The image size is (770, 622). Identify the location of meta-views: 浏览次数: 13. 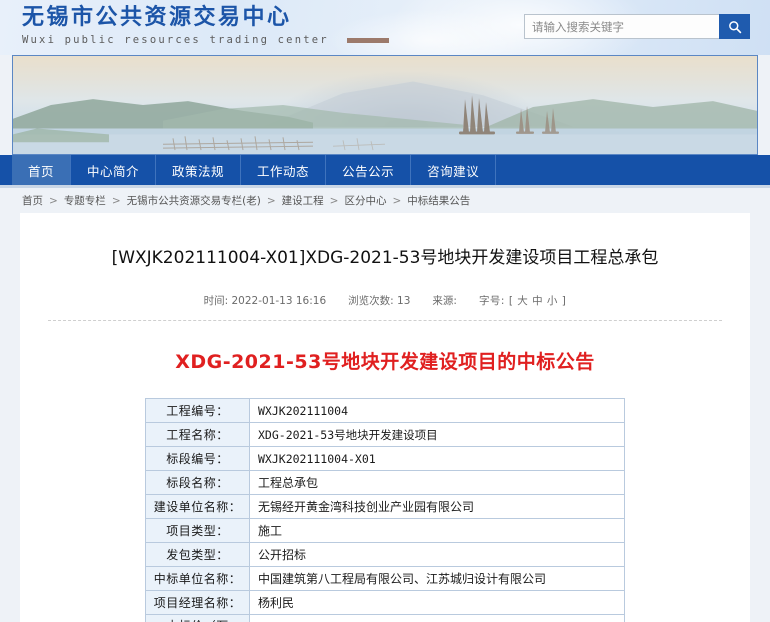
(379, 300).